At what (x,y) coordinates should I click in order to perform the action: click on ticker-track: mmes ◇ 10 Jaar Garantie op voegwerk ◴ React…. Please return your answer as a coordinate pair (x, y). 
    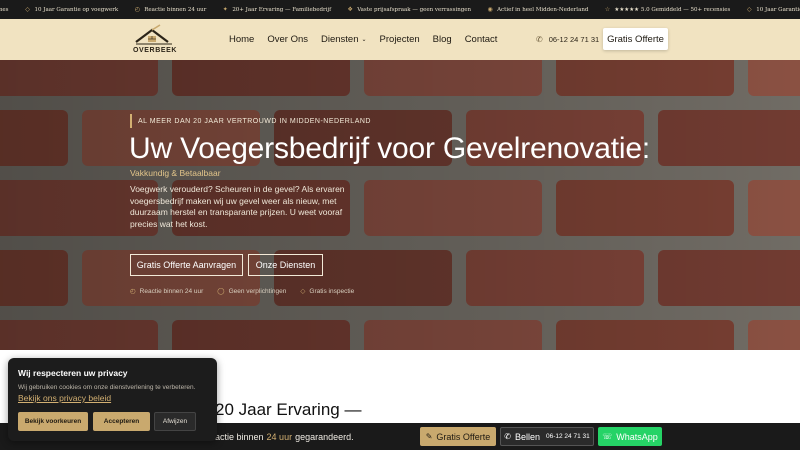
    Looking at the image, I should click on (400, 9).